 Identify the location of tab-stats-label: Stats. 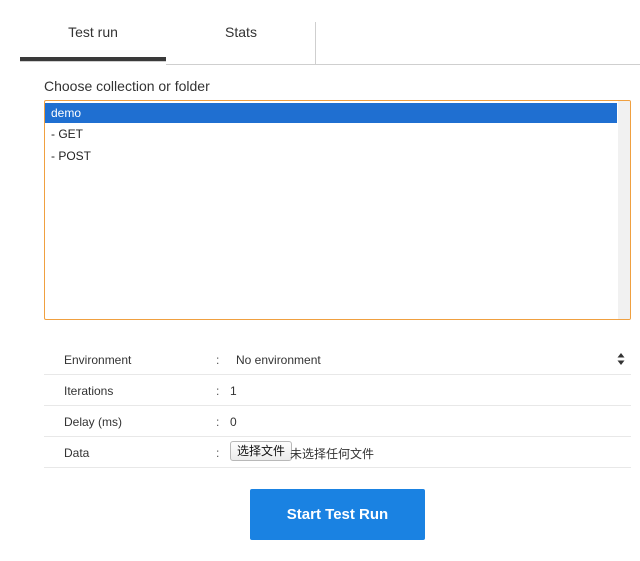
(241, 32).